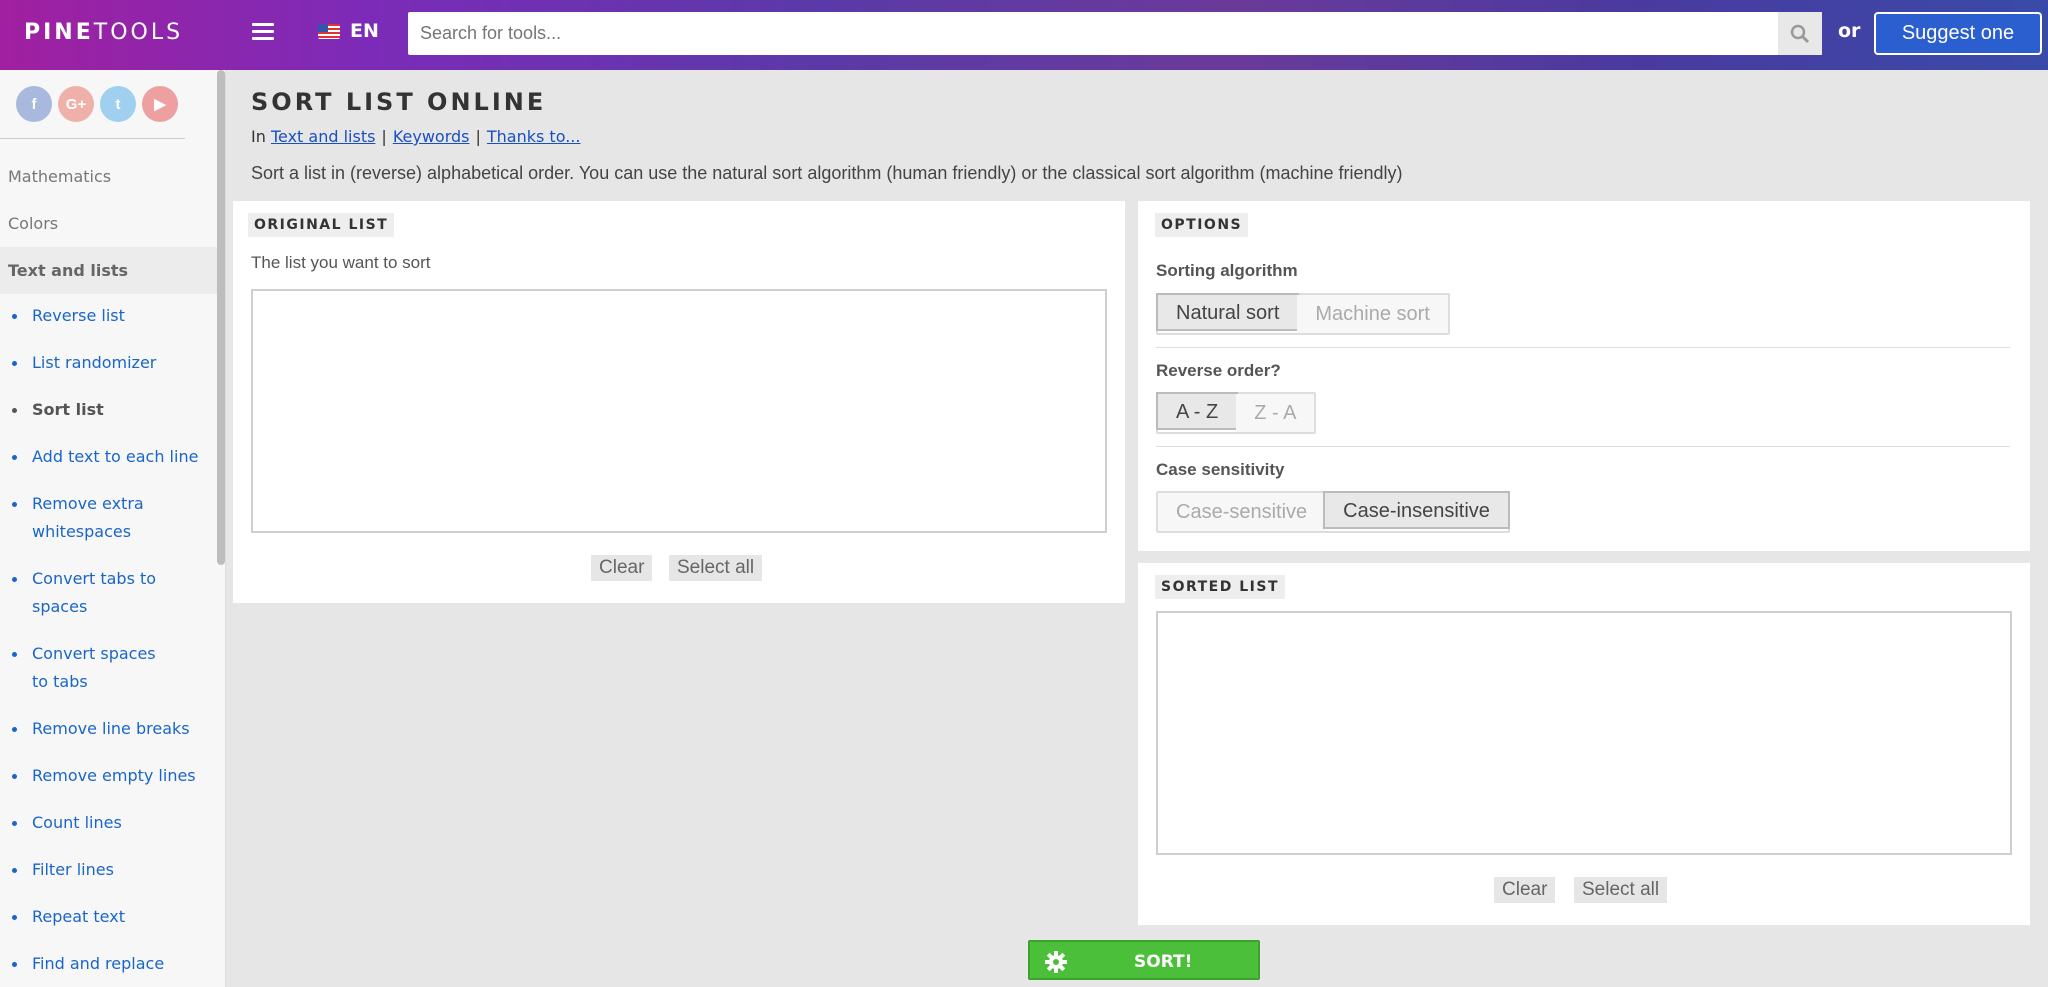 The width and height of the screenshot is (2048, 987). What do you see at coordinates (112, 410) in the screenshot?
I see `sidebar-item-sort-list: Sort list` at bounding box center [112, 410].